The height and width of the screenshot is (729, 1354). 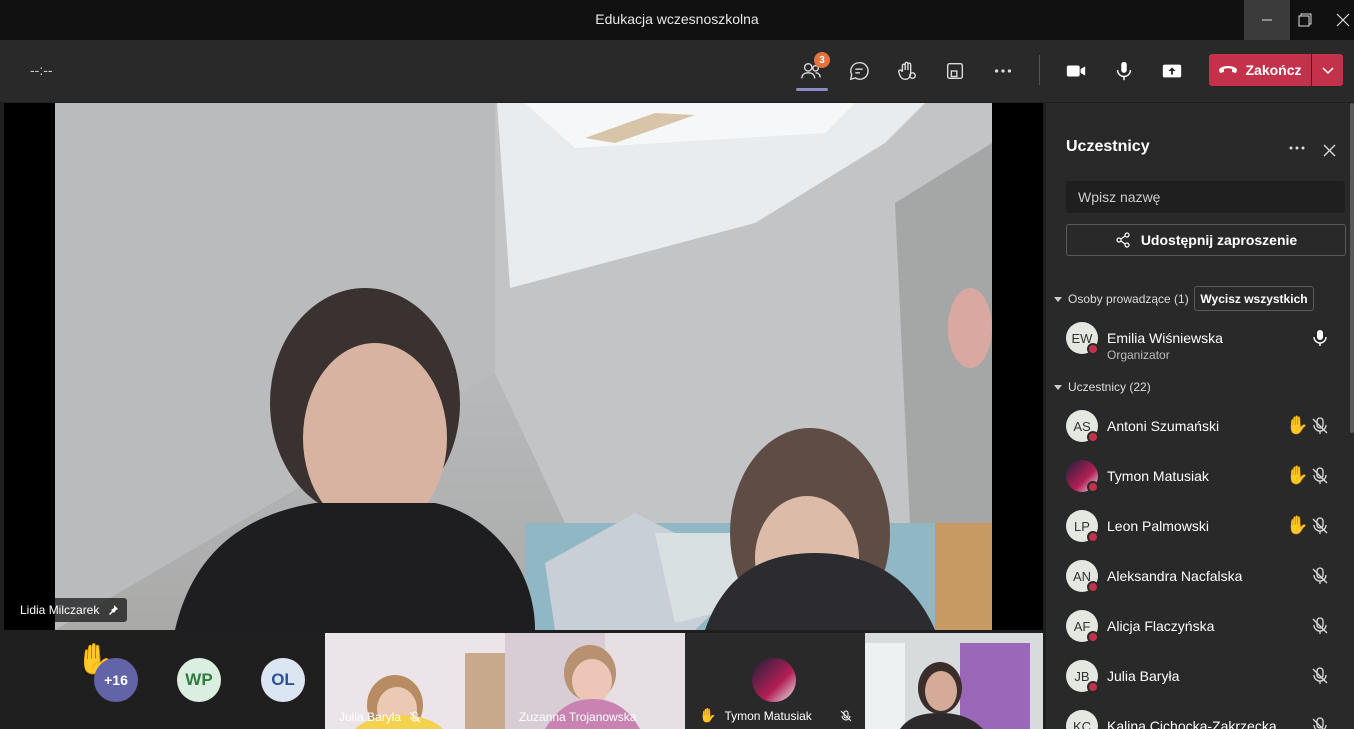 What do you see at coordinates (1205, 197) in the screenshot?
I see `participant-search-input` at bounding box center [1205, 197].